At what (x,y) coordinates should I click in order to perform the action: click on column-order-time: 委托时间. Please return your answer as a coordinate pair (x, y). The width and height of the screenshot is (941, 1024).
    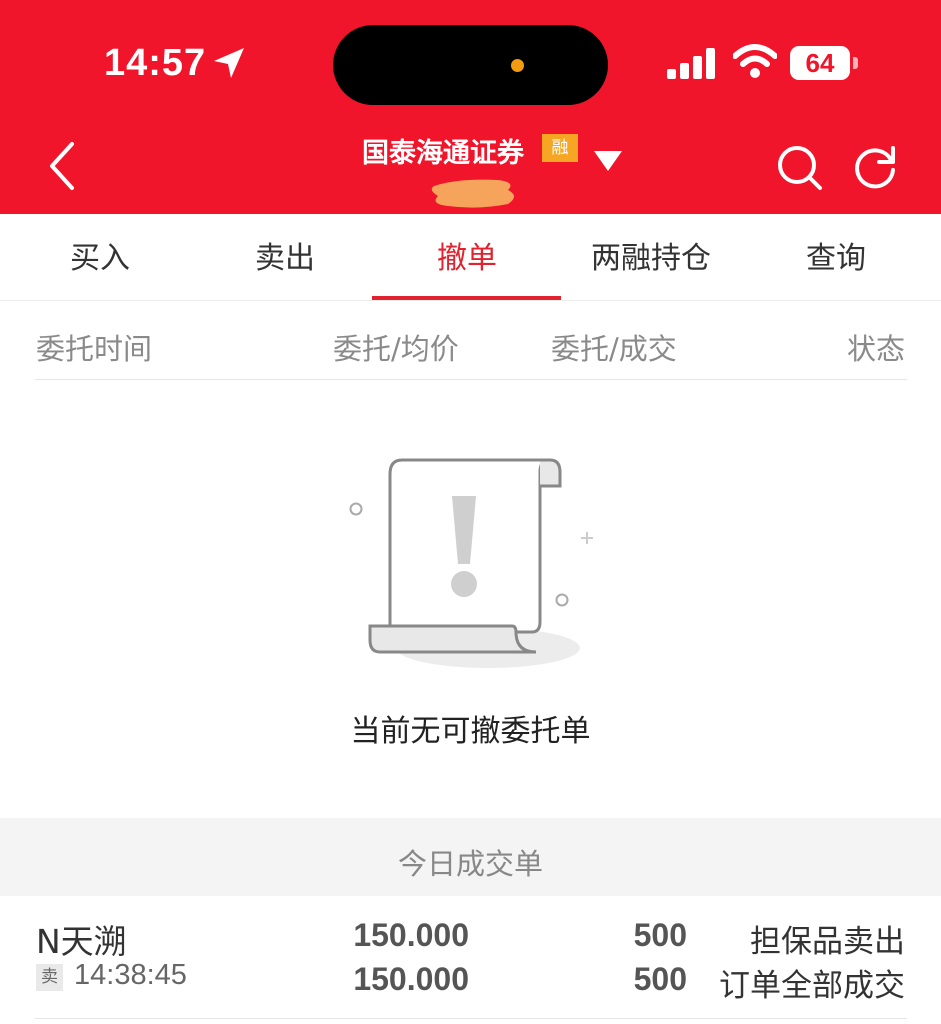
    Looking at the image, I should click on (94, 349).